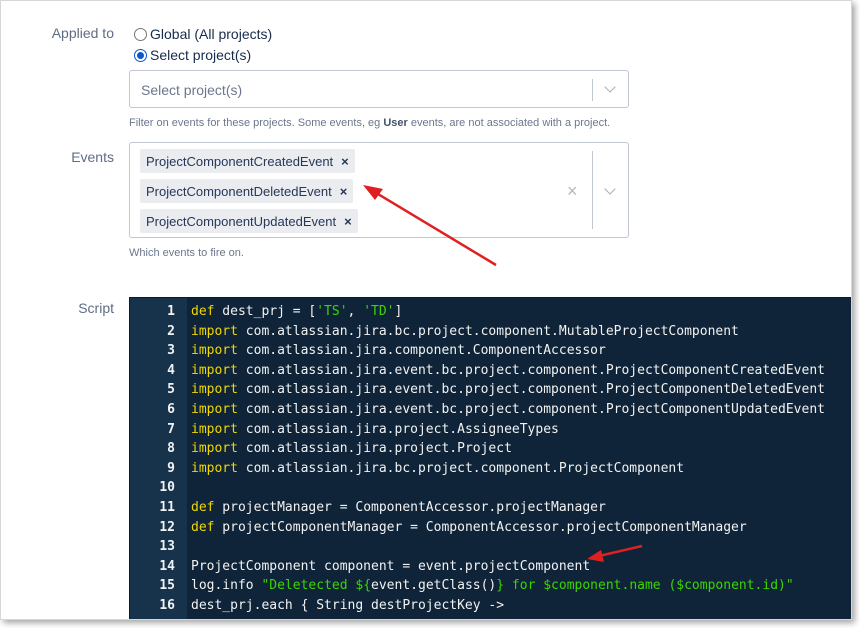 This screenshot has width=860, height=628. I want to click on line-number: 14, so click(167, 566).